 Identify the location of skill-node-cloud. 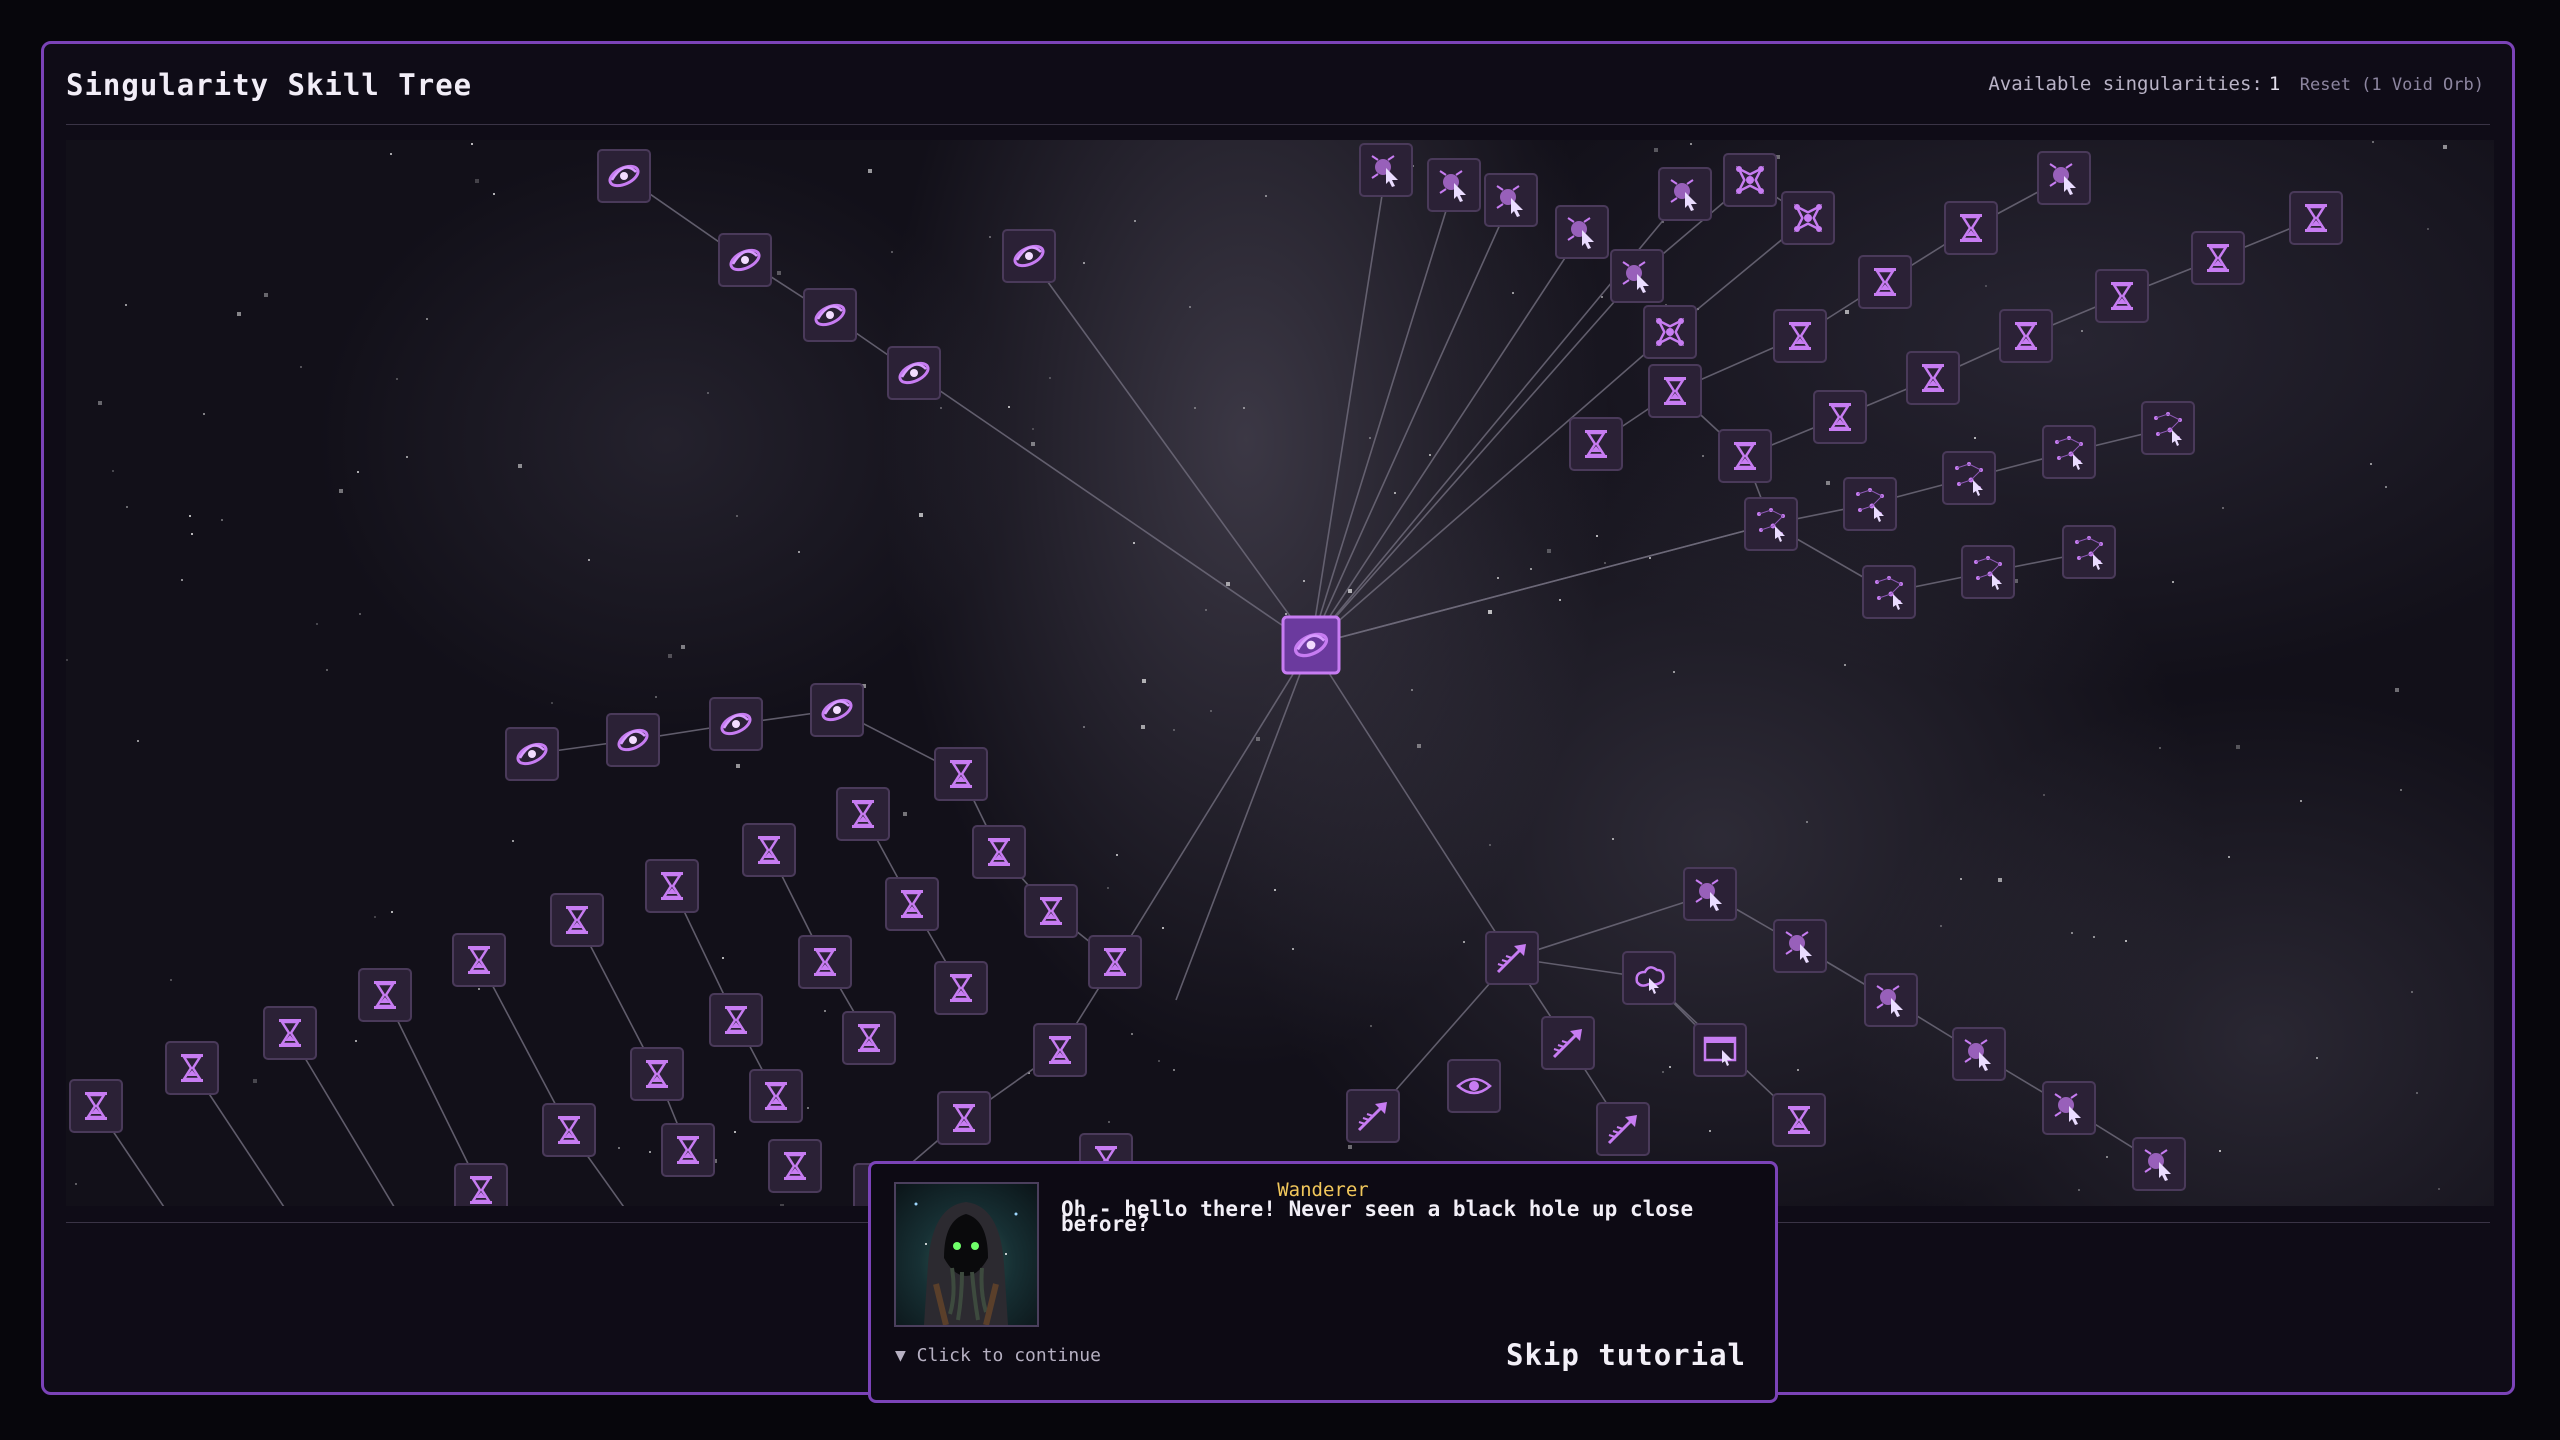
(1649, 978).